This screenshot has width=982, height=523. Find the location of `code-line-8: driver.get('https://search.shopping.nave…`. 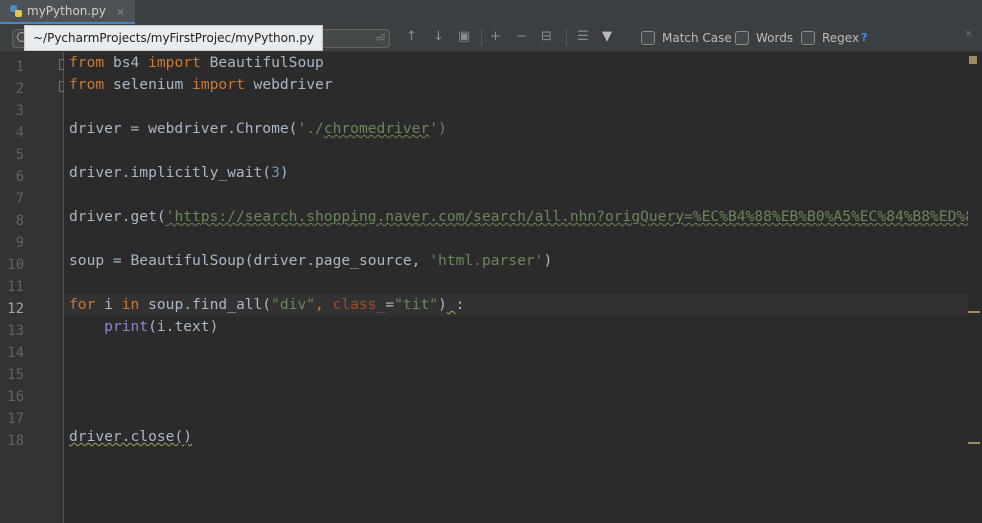

code-line-8: driver.get('https://search.shopping.nave… is located at coordinates (518, 217).